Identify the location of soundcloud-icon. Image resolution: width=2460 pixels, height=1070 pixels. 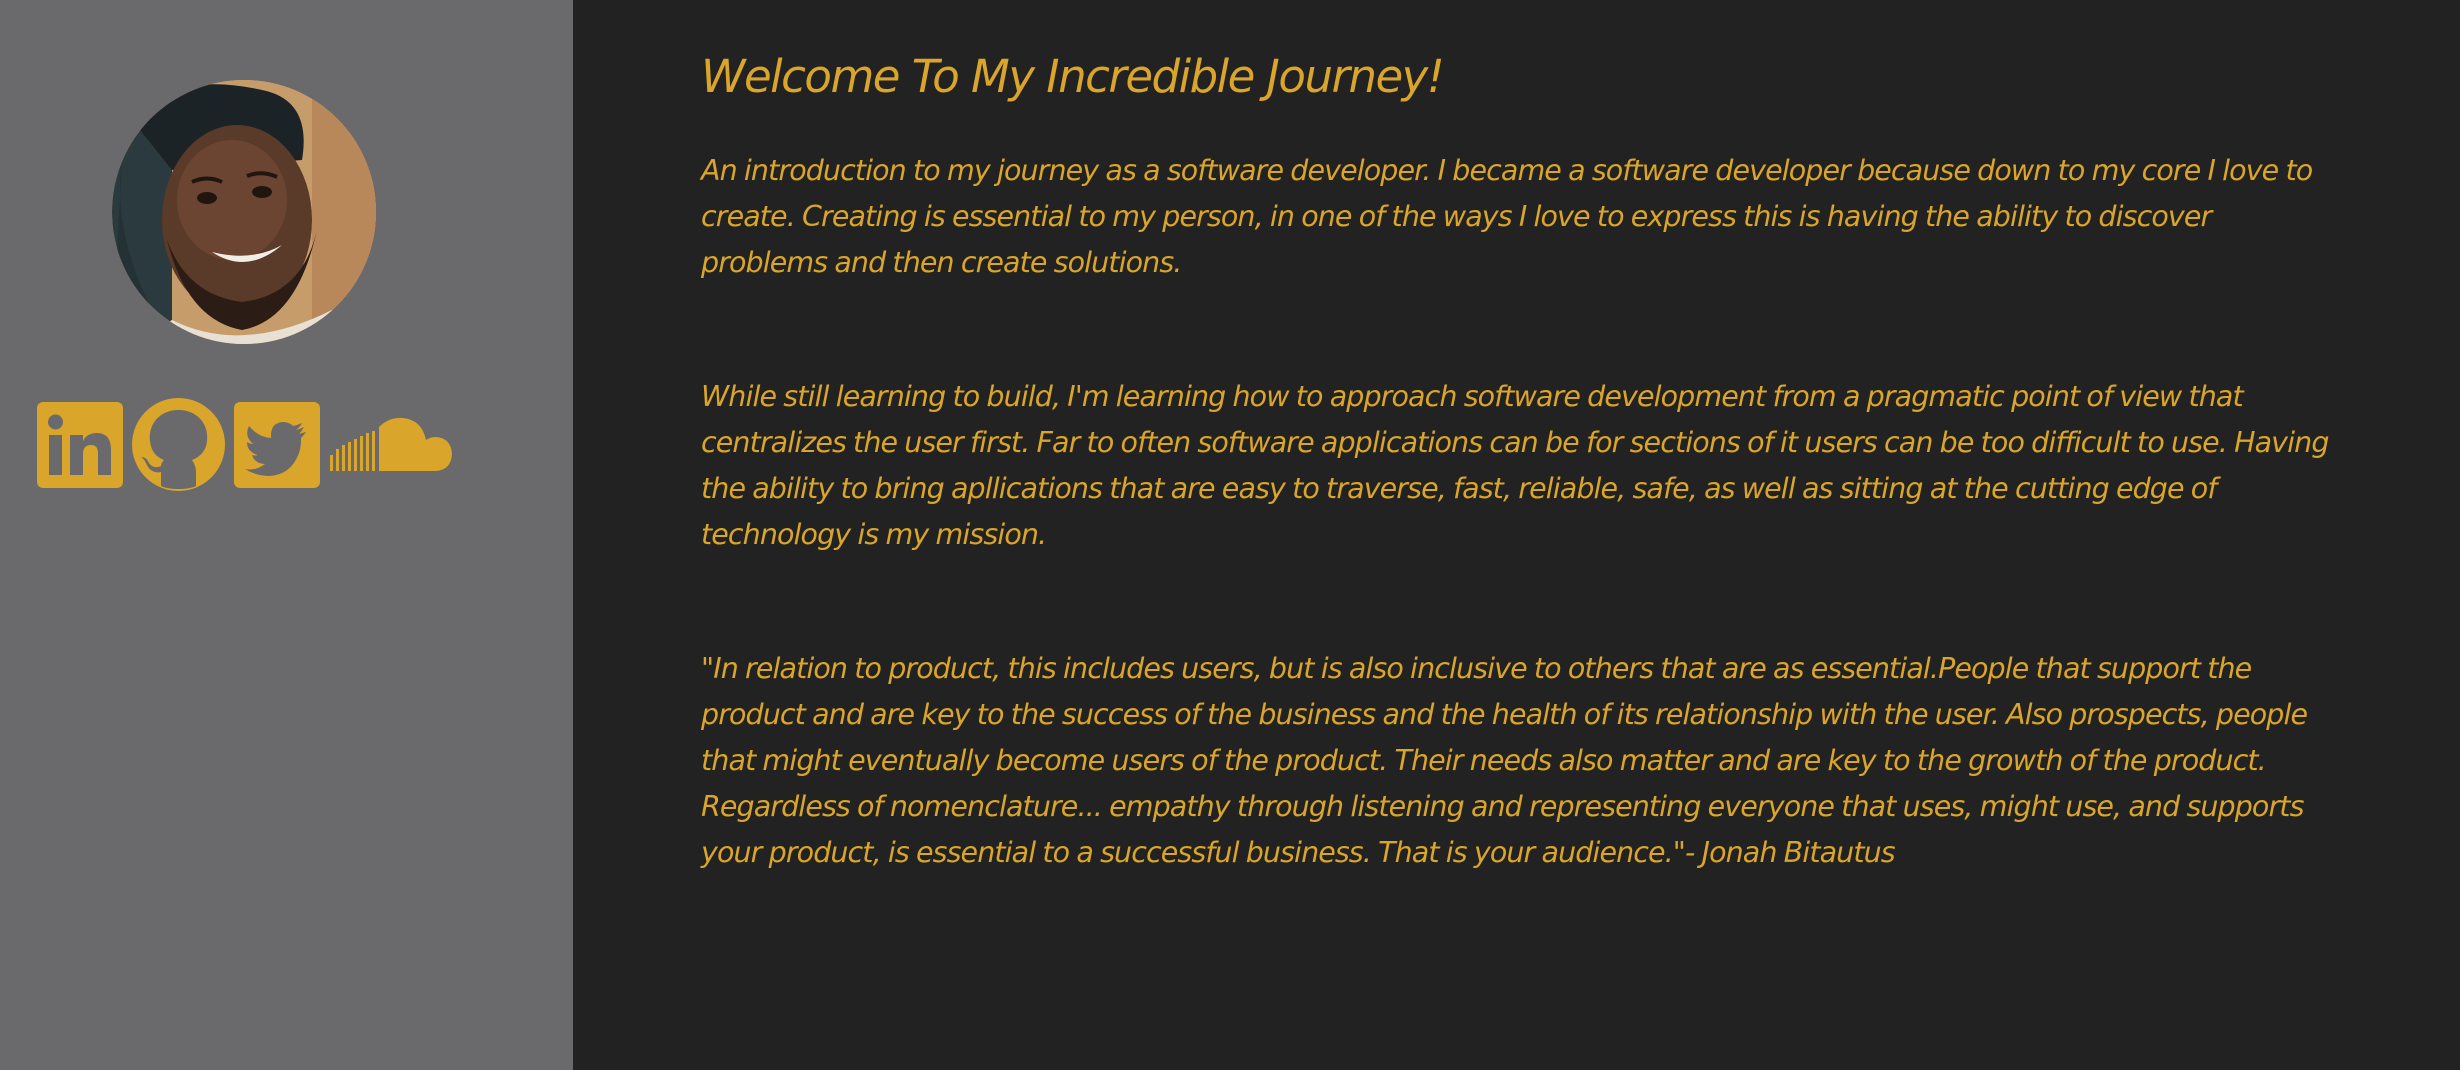
(391, 444).